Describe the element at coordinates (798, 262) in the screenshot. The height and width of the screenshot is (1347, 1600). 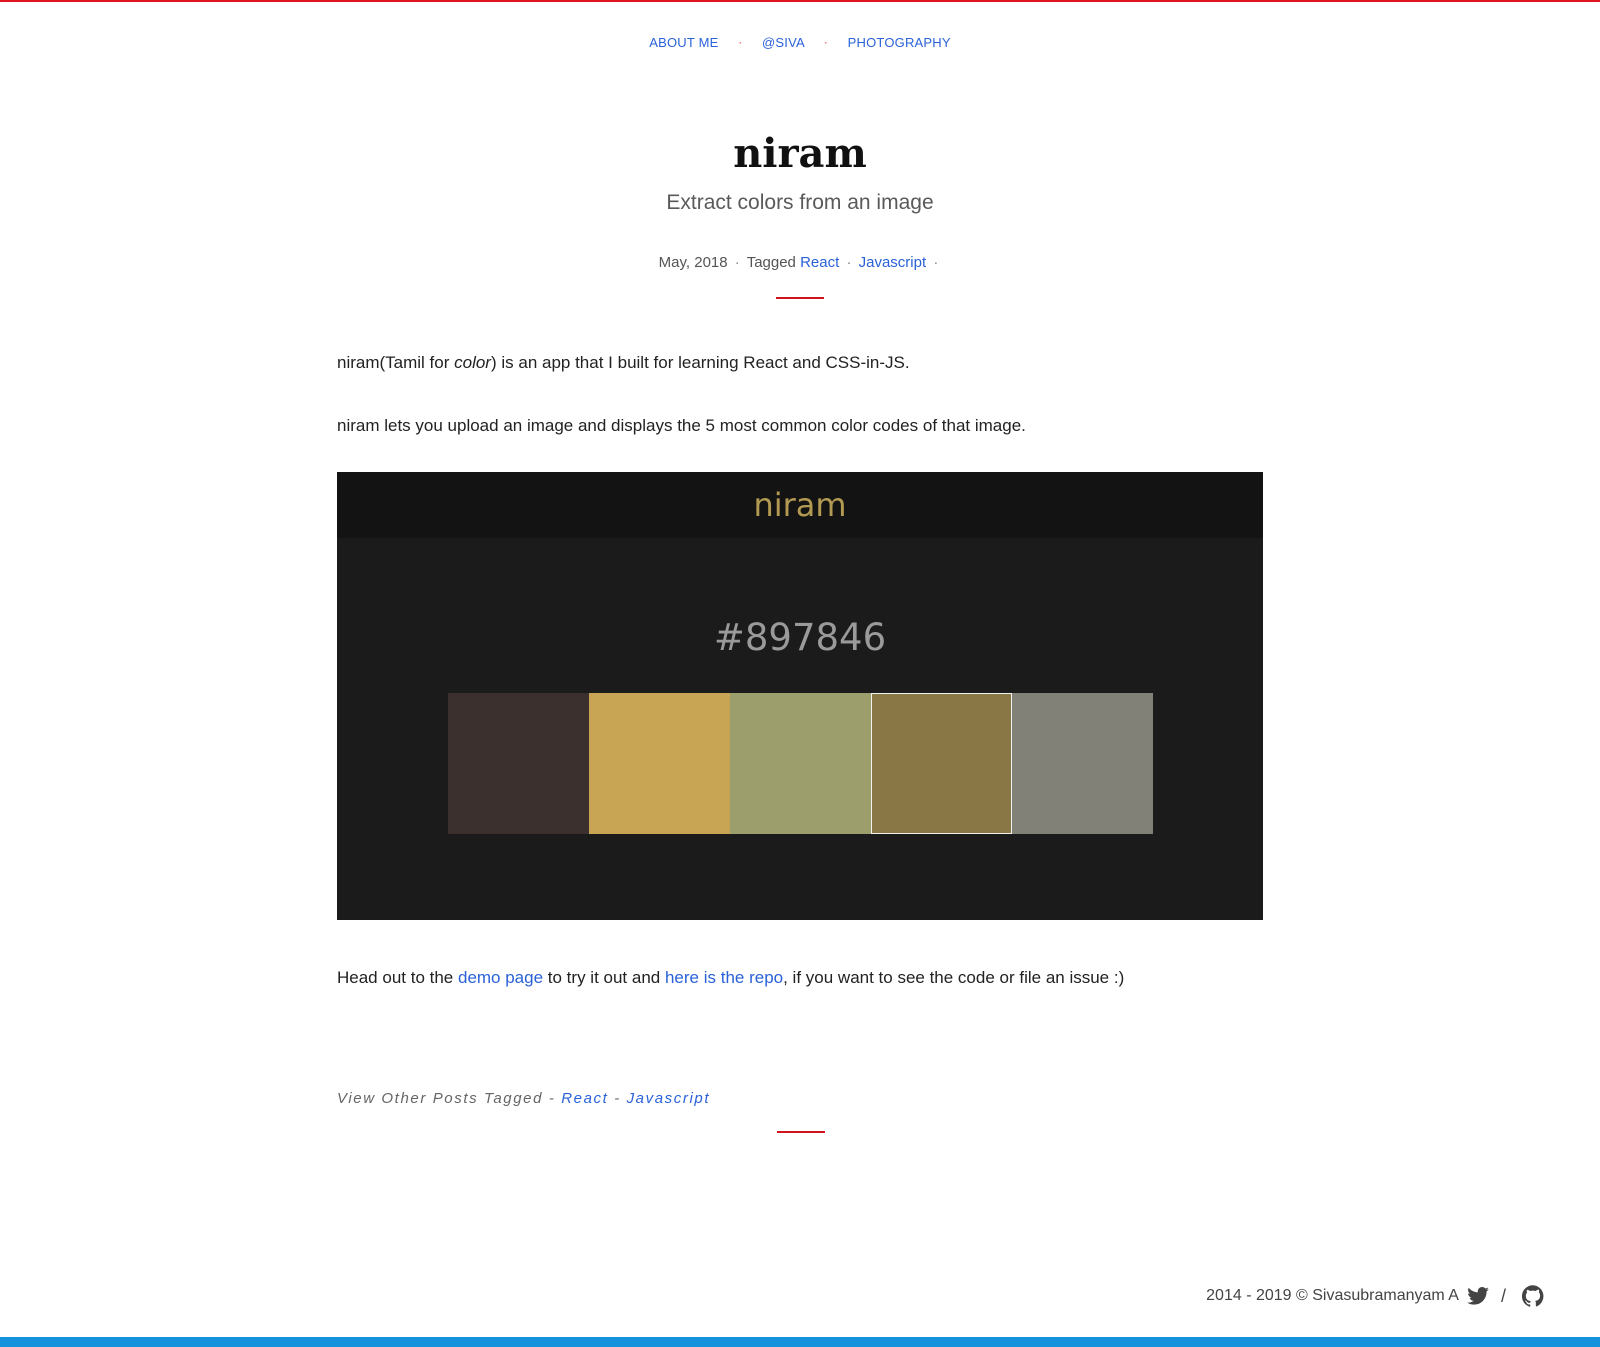
I see `post-meta: May, 2018 · Tagged React · Javascript ·` at that location.